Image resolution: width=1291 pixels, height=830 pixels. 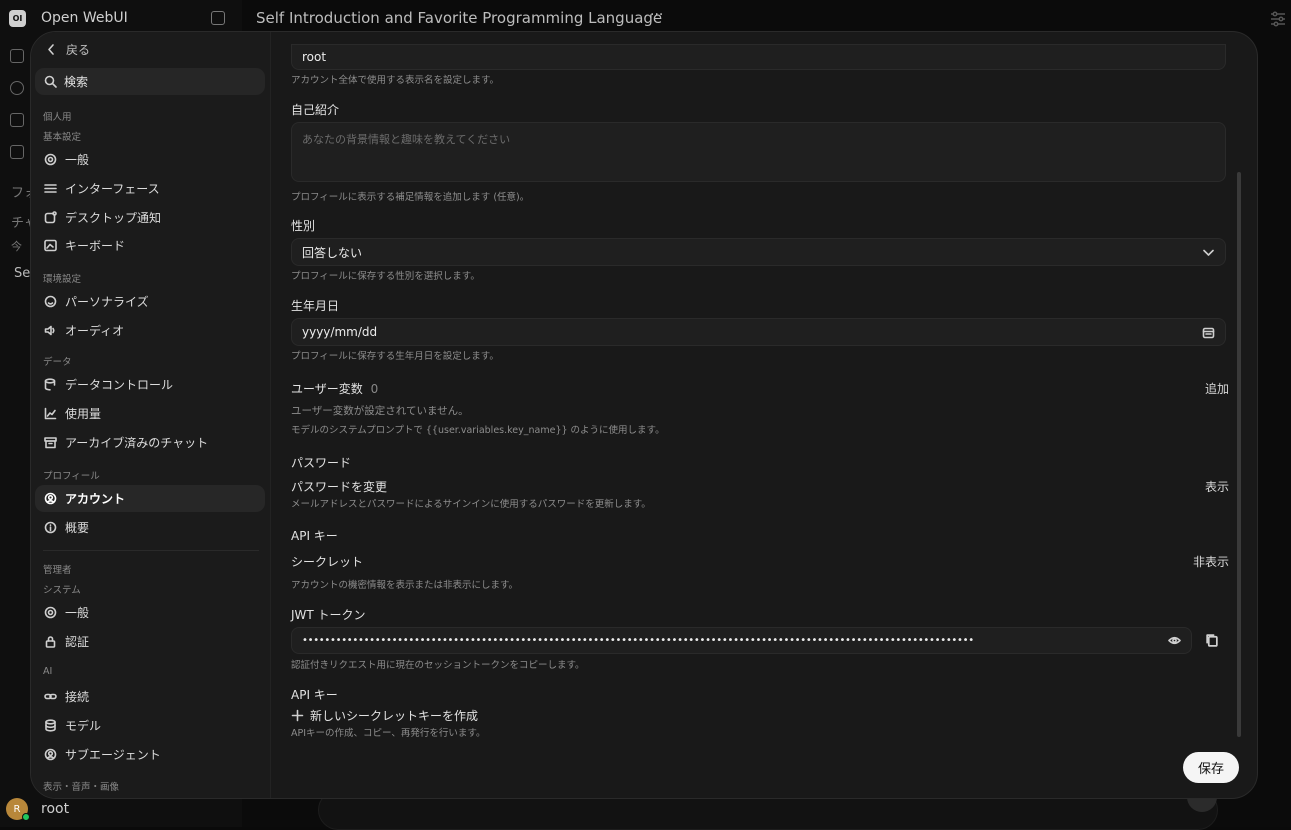 What do you see at coordinates (332, 252) in the screenshot?
I see `gender-value: 回答しない` at bounding box center [332, 252].